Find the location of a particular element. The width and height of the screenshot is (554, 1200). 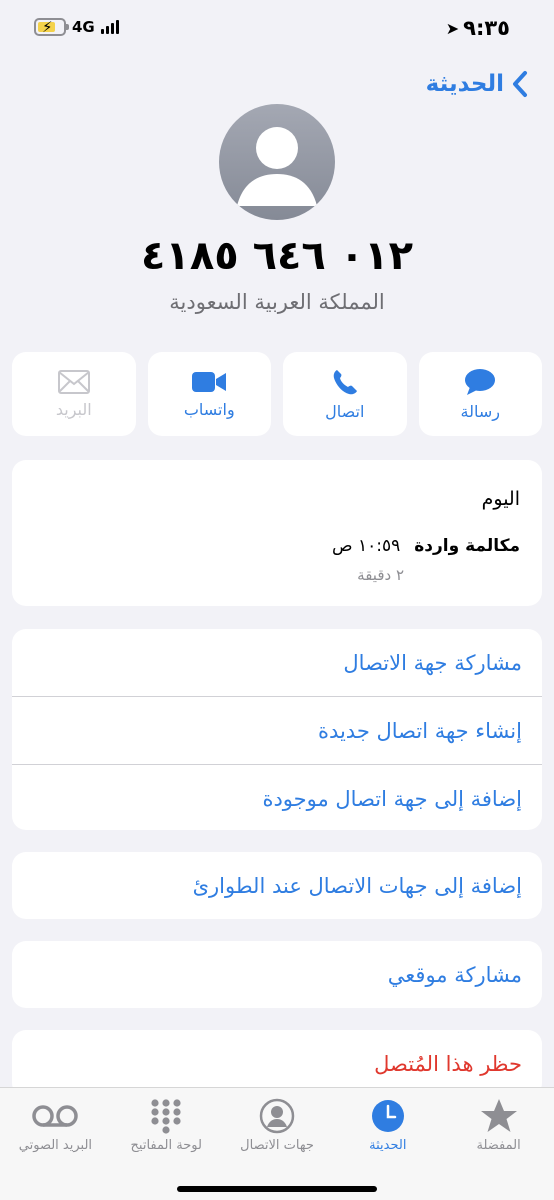

signal-icon is located at coordinates (109, 27).